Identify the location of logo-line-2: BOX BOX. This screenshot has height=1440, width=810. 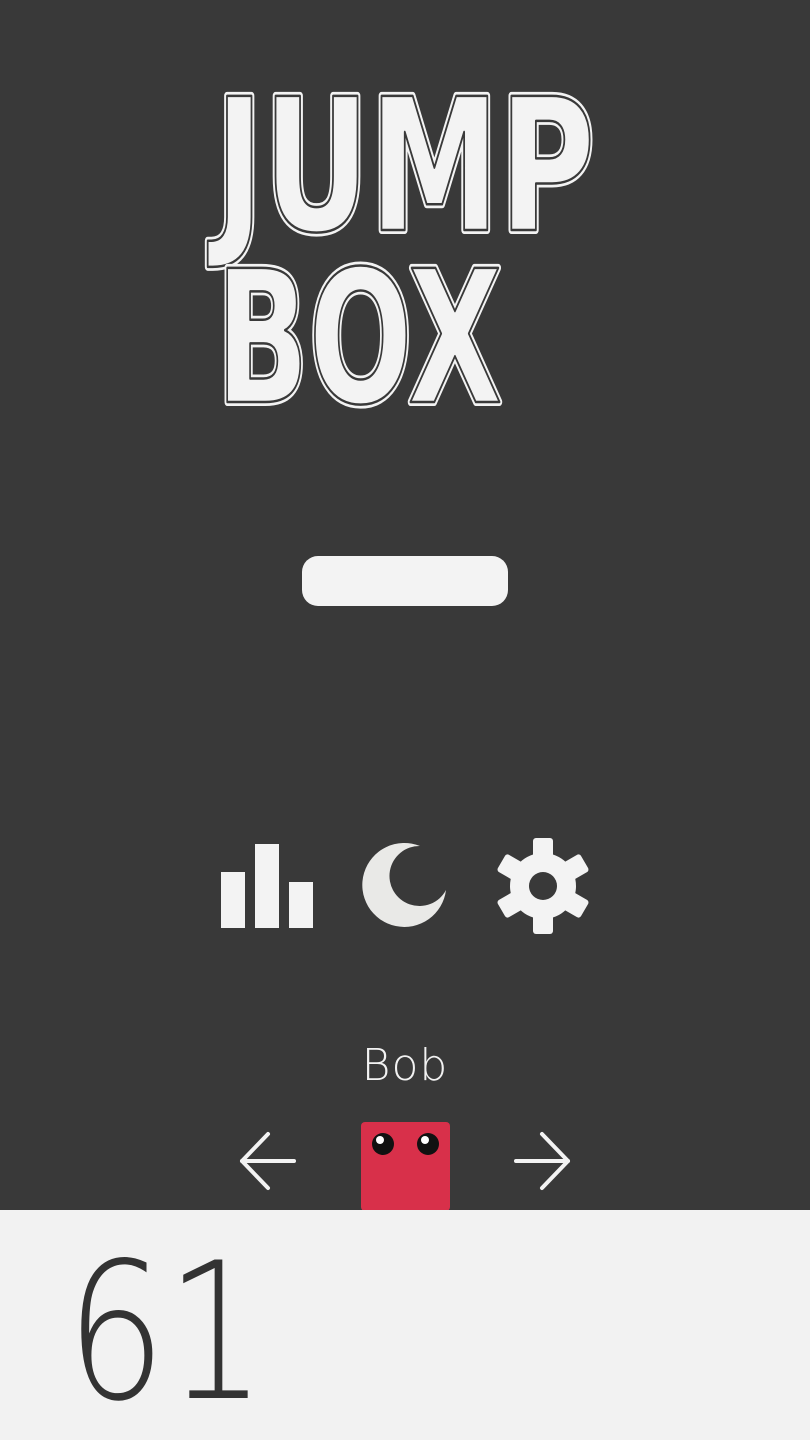
(359, 329).